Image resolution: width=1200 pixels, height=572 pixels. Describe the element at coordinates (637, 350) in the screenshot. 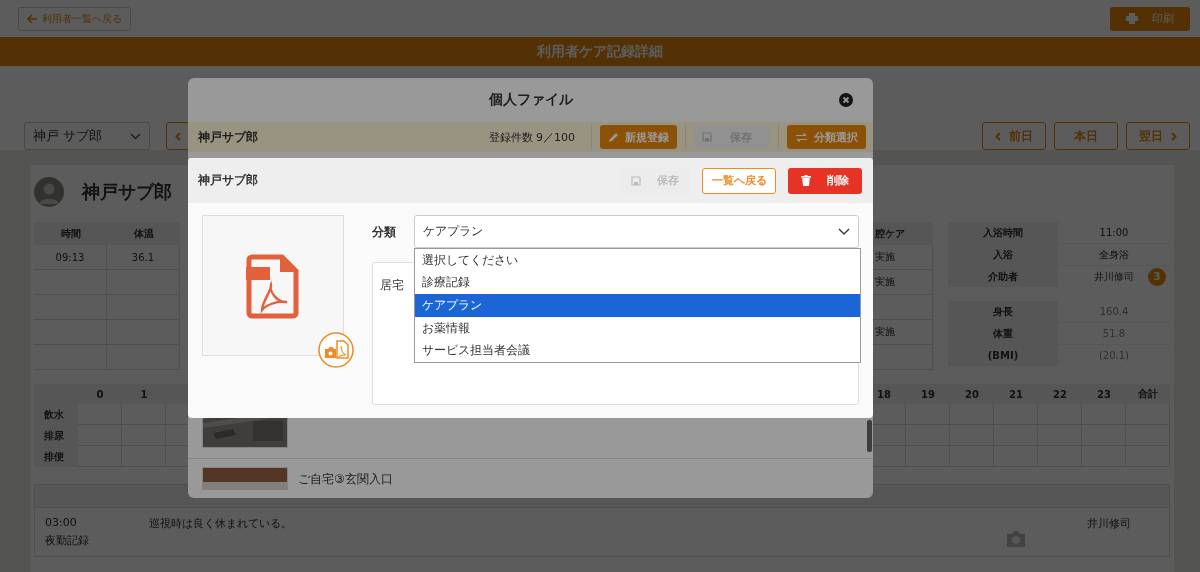

I see `dropdown-option: サービス担当者会議` at that location.